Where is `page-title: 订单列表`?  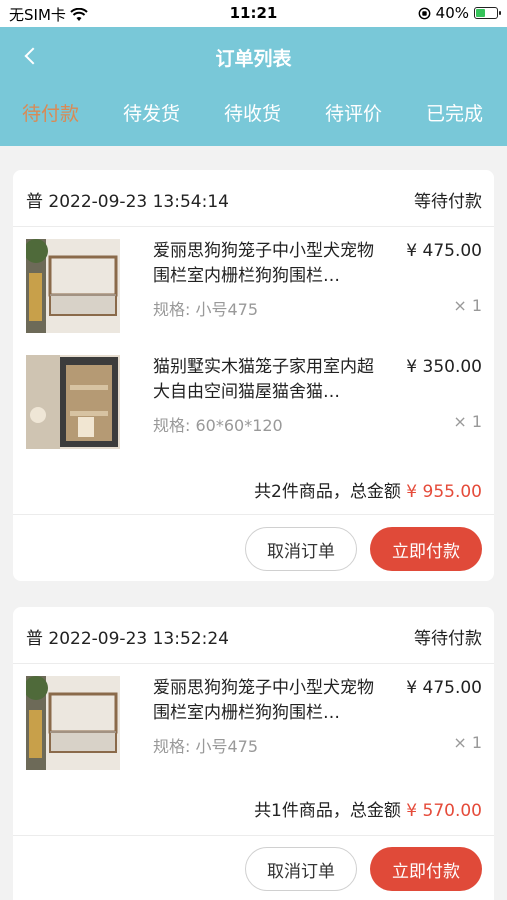
page-title: 订单列表 is located at coordinates (253, 59).